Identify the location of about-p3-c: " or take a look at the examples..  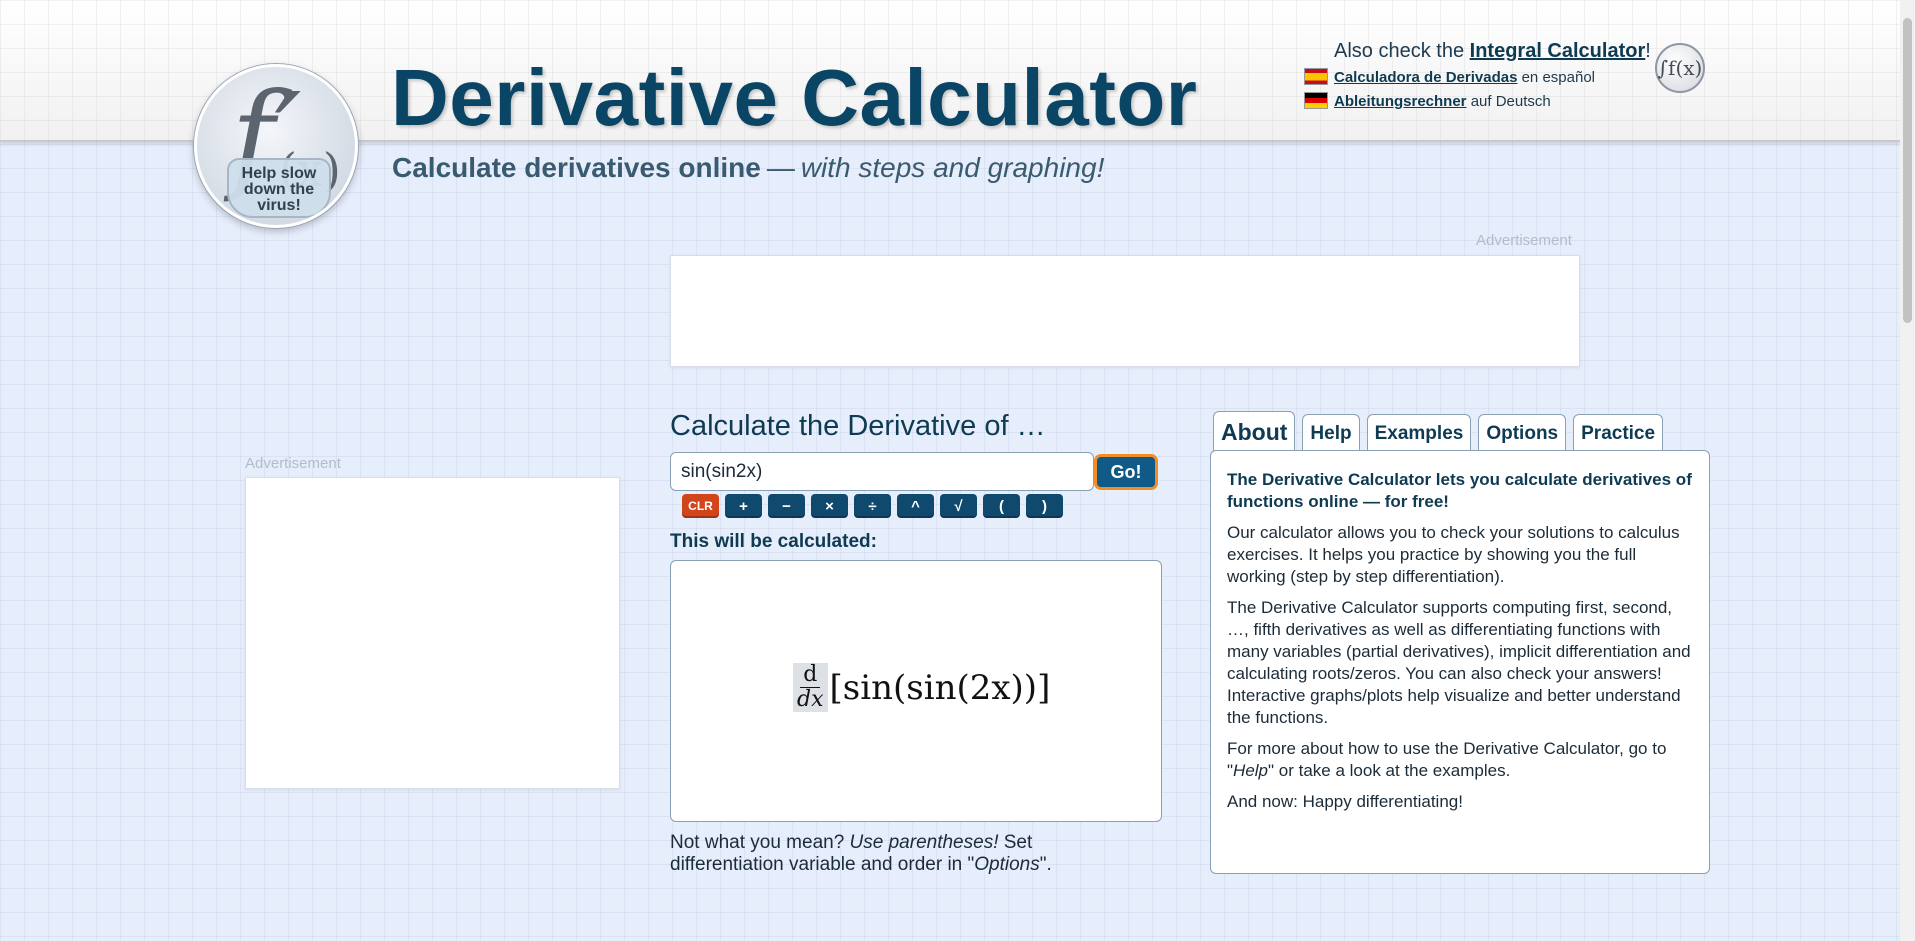
(1389, 770).